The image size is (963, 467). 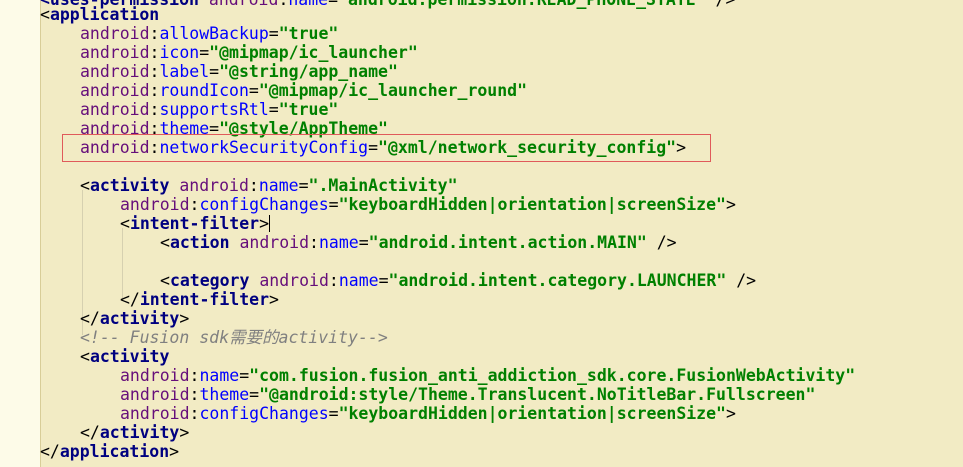 What do you see at coordinates (135, 318) in the screenshot?
I see `code-line-activity-close: </activity>` at bounding box center [135, 318].